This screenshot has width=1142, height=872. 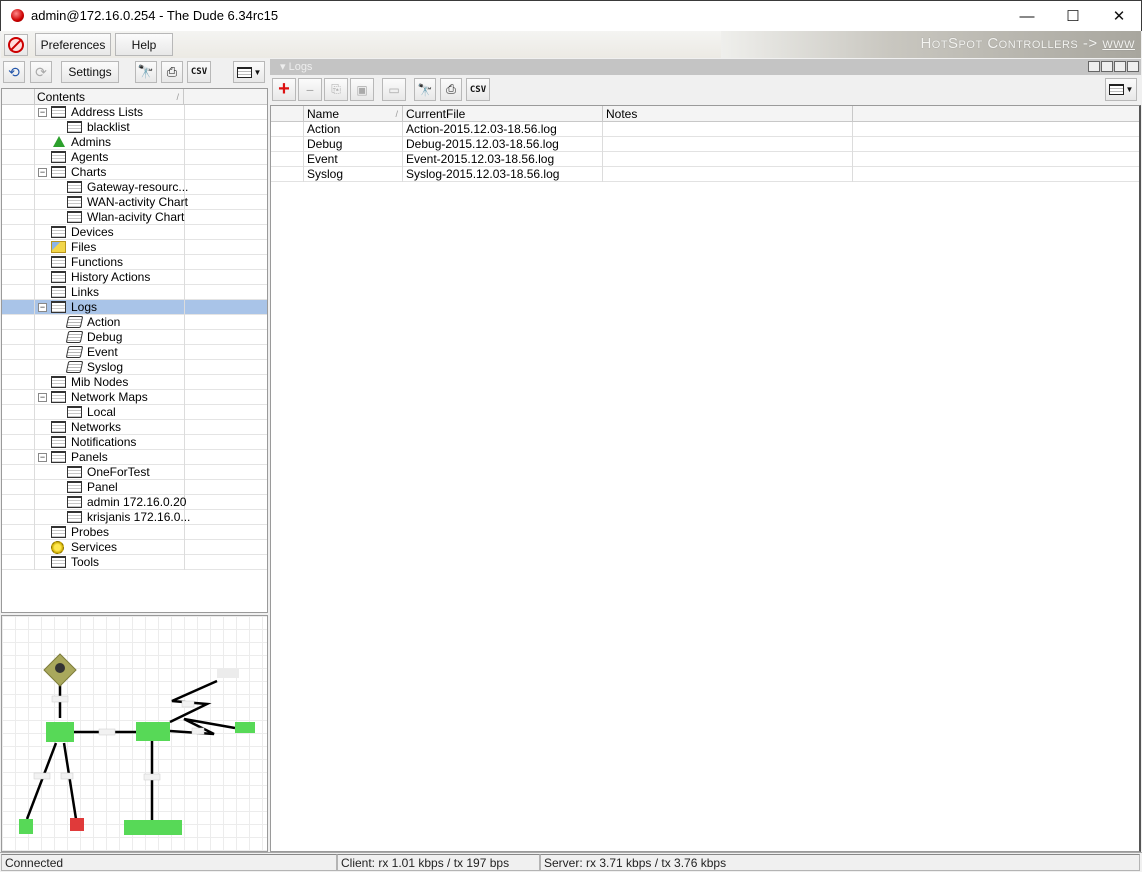 I want to click on minus-icon: −, so click(x=310, y=89).